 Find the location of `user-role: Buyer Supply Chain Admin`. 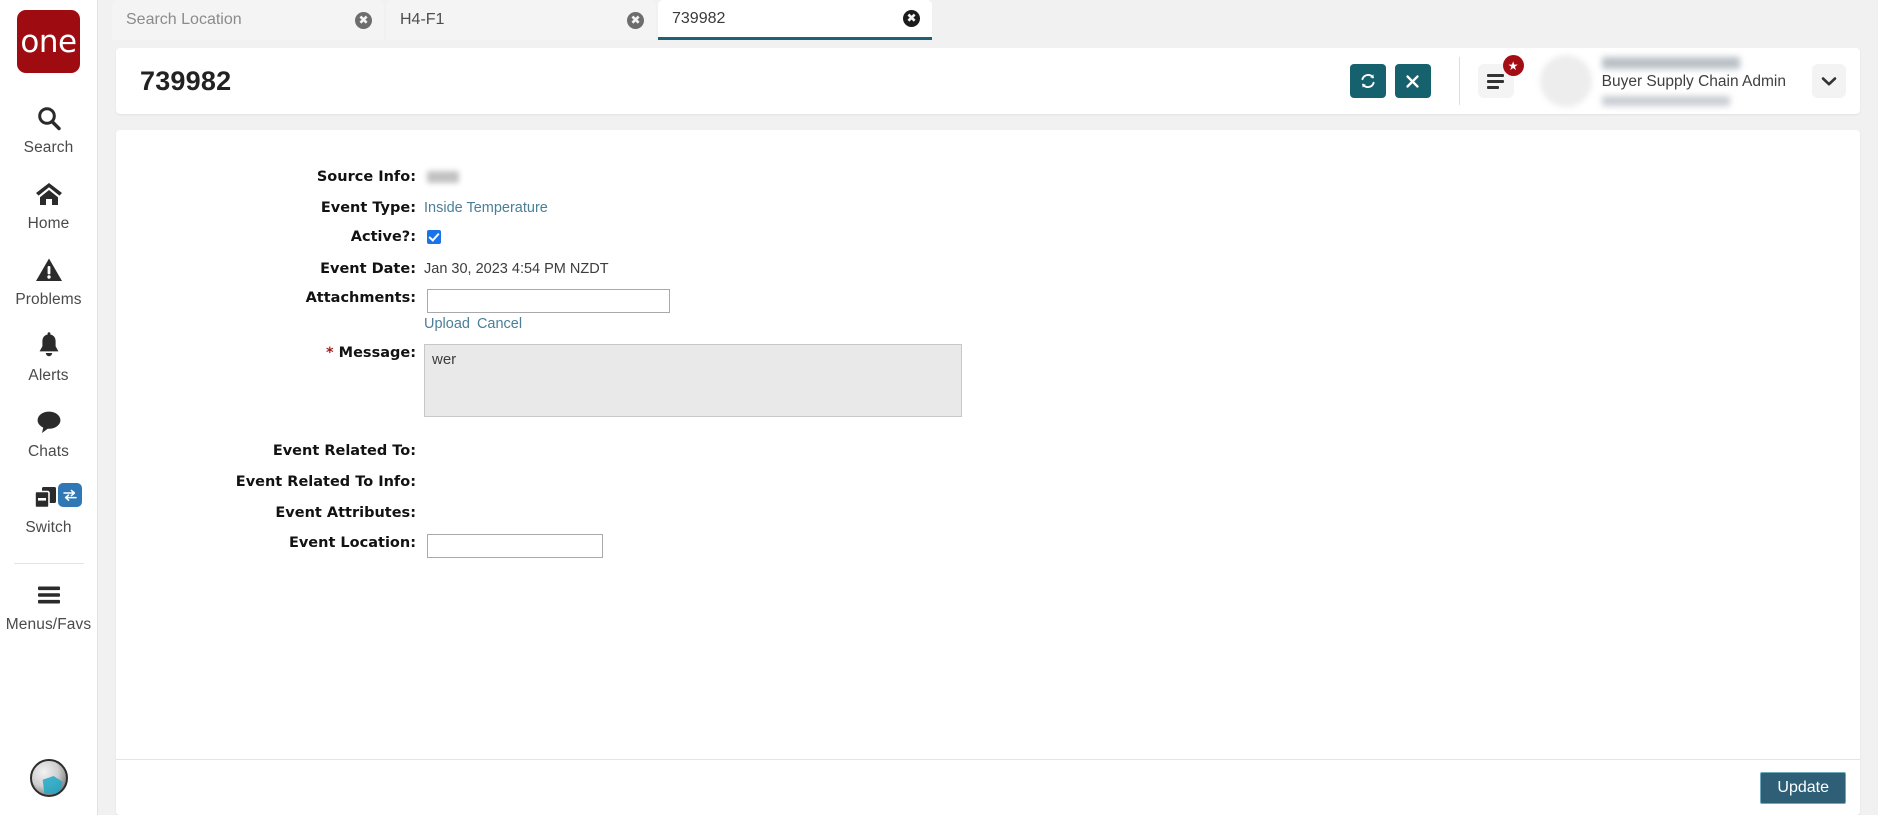

user-role: Buyer Supply Chain Admin is located at coordinates (1693, 81).